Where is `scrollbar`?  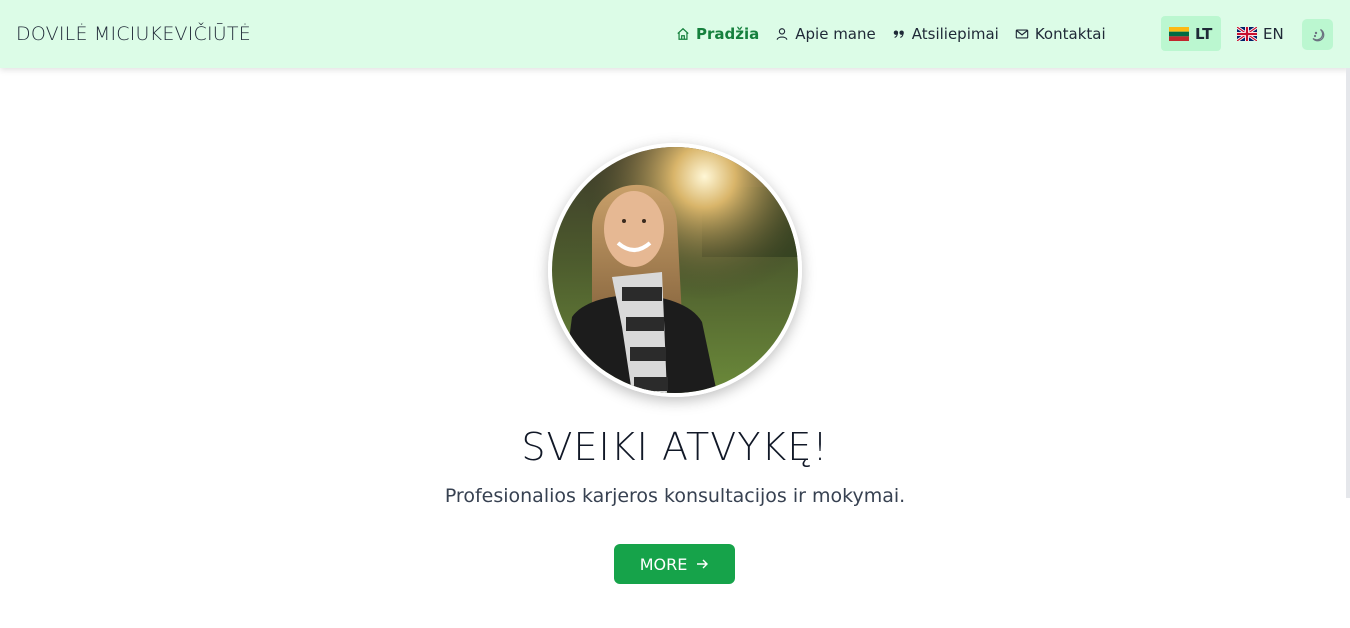
scrollbar is located at coordinates (1348, 283).